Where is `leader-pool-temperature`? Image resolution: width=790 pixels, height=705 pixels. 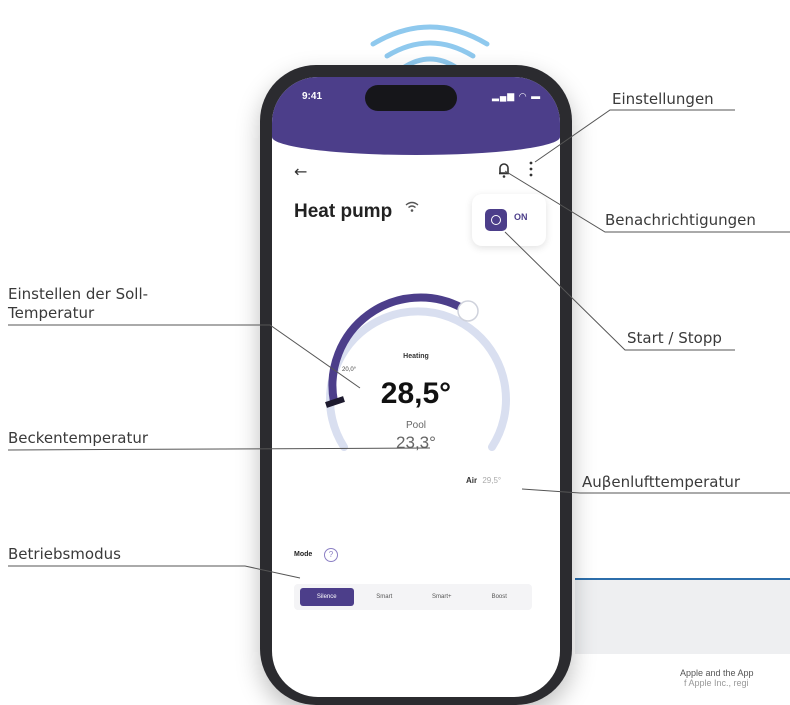
leader-pool-temperature is located at coordinates (219, 449).